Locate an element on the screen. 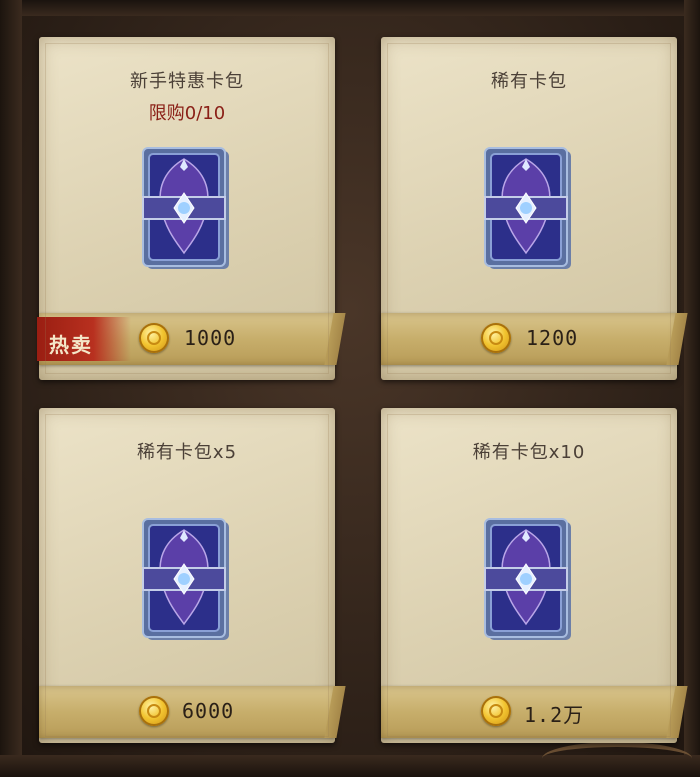  pack-title: 新手特惠卡包 is located at coordinates (187, 81).